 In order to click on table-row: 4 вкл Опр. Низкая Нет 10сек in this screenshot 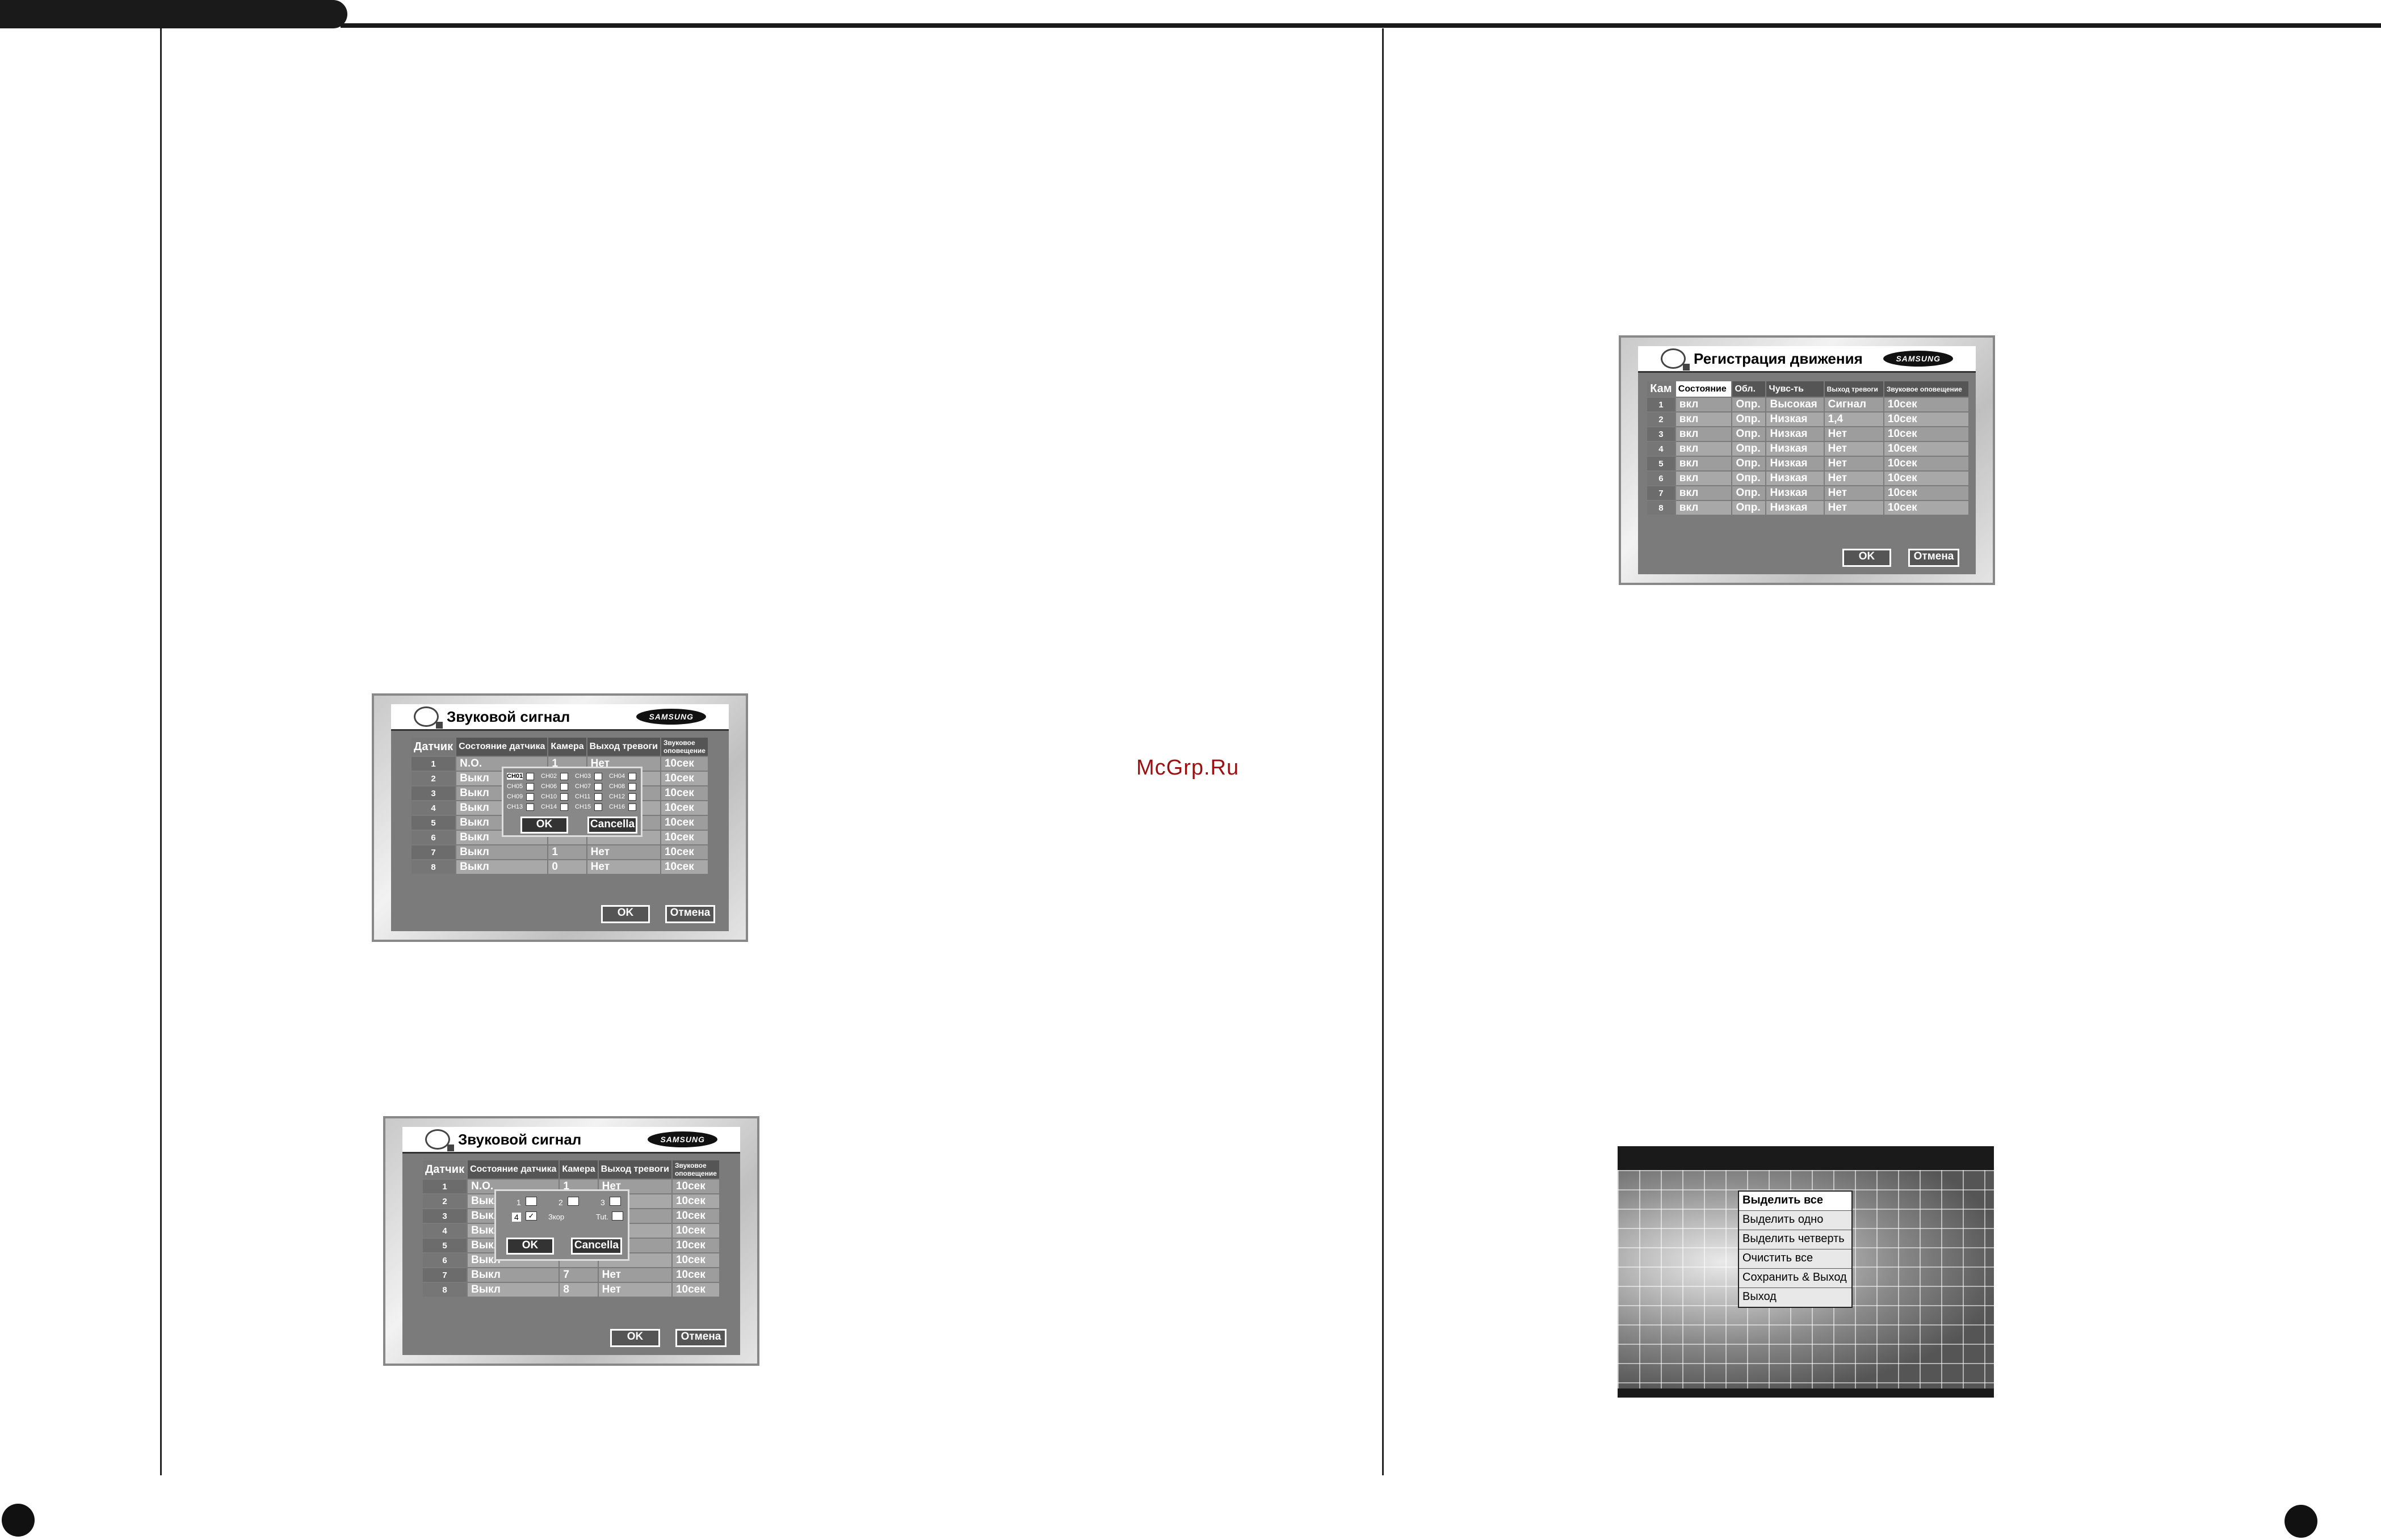, I will do `click(1808, 449)`.